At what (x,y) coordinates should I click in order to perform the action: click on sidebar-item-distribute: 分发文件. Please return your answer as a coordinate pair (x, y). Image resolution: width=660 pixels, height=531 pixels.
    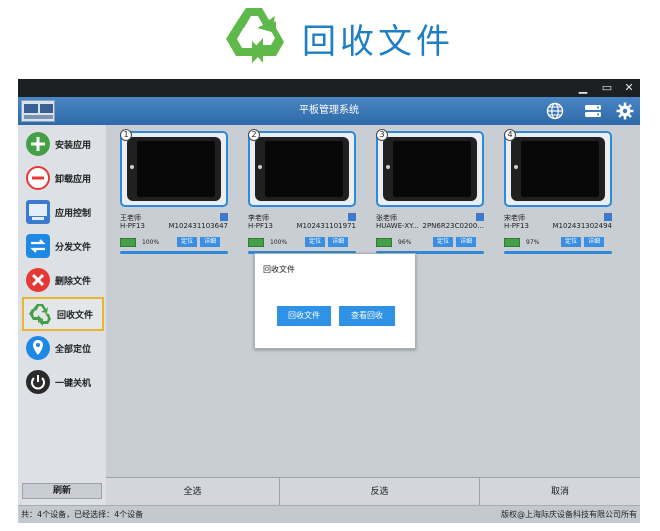
    Looking at the image, I should click on (63, 246).